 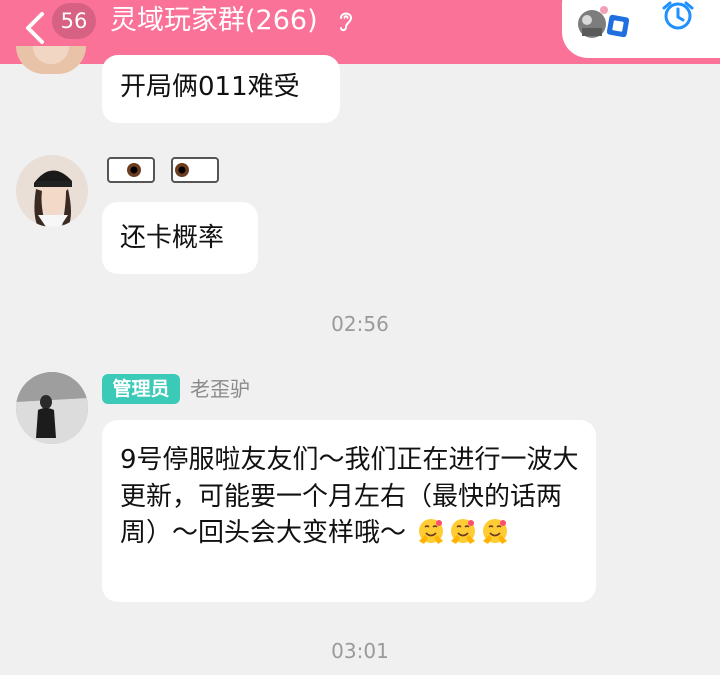 I want to click on chat-header: 56 灵域玩家群(266), so click(x=360, y=32).